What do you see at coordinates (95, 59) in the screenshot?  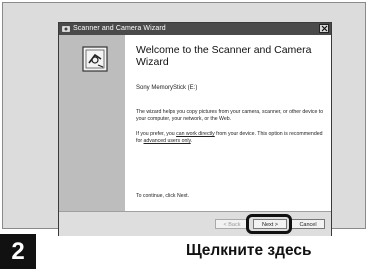 I see `scanner-camera-icon` at bounding box center [95, 59].